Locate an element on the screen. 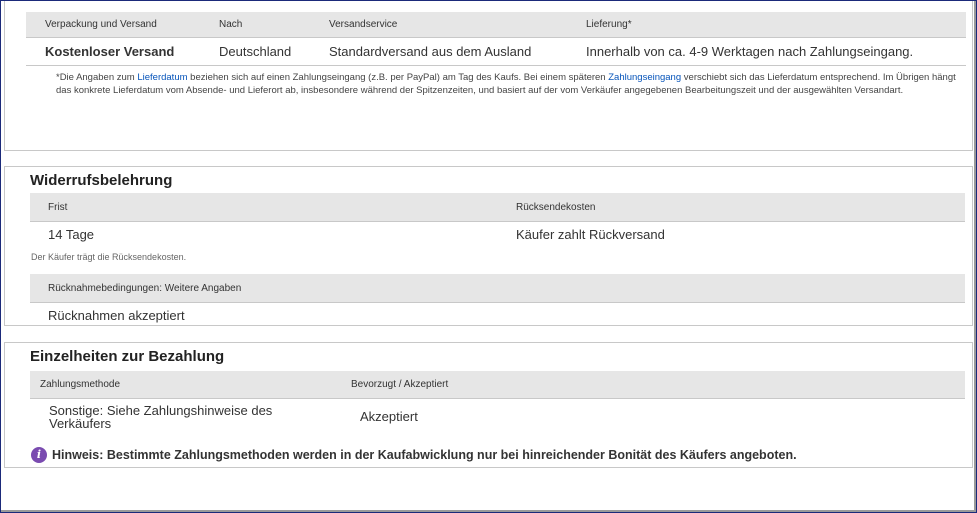  delivery-date-link: Lieferdatum is located at coordinates (162, 77).